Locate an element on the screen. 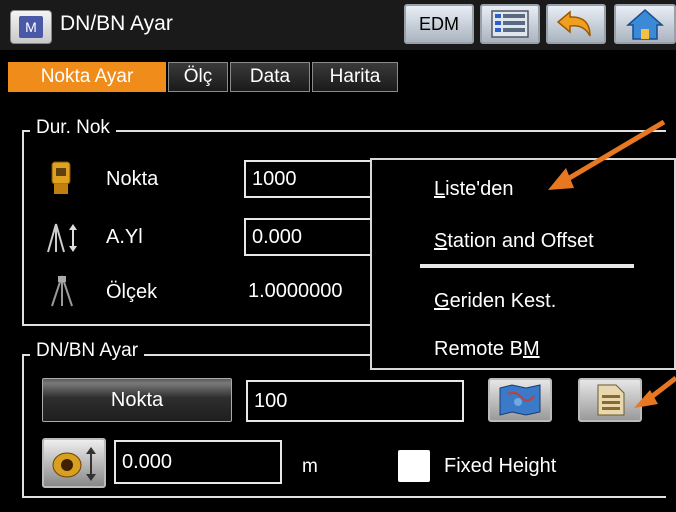  home-icon is located at coordinates (645, 24).